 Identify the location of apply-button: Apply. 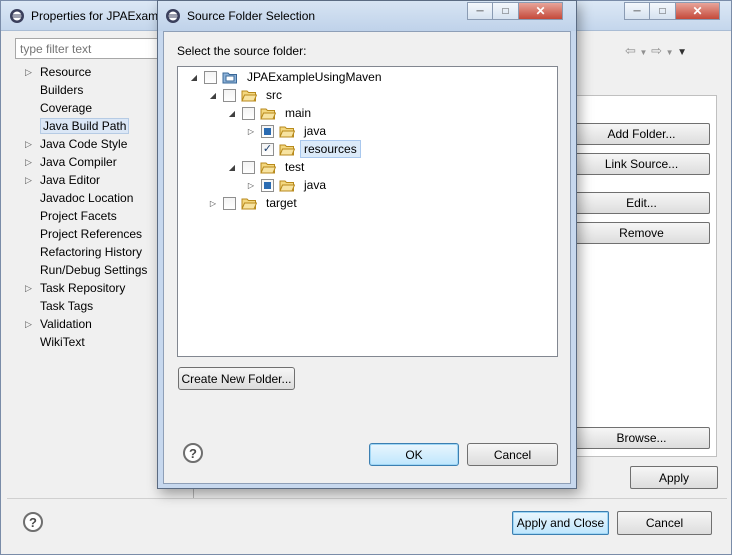
(674, 477).